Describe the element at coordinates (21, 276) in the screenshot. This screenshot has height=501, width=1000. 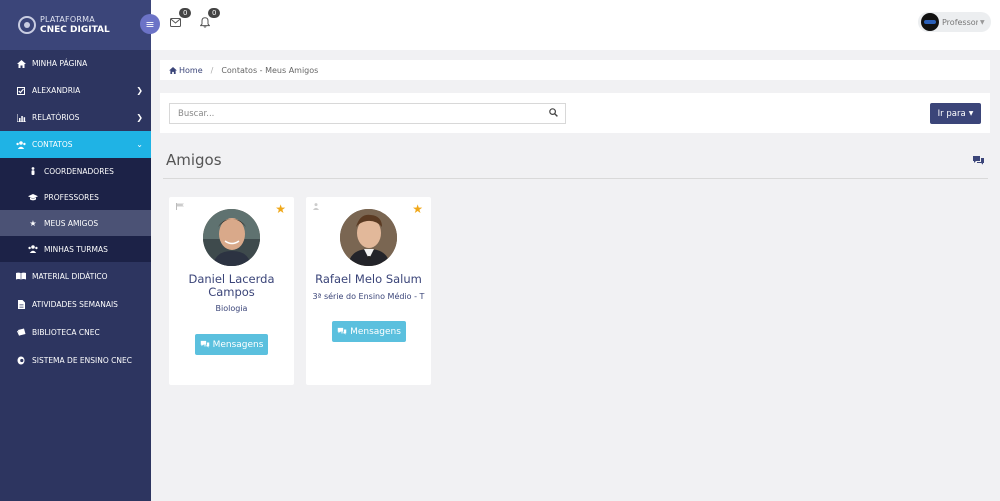
I see `book-open-icon` at that location.